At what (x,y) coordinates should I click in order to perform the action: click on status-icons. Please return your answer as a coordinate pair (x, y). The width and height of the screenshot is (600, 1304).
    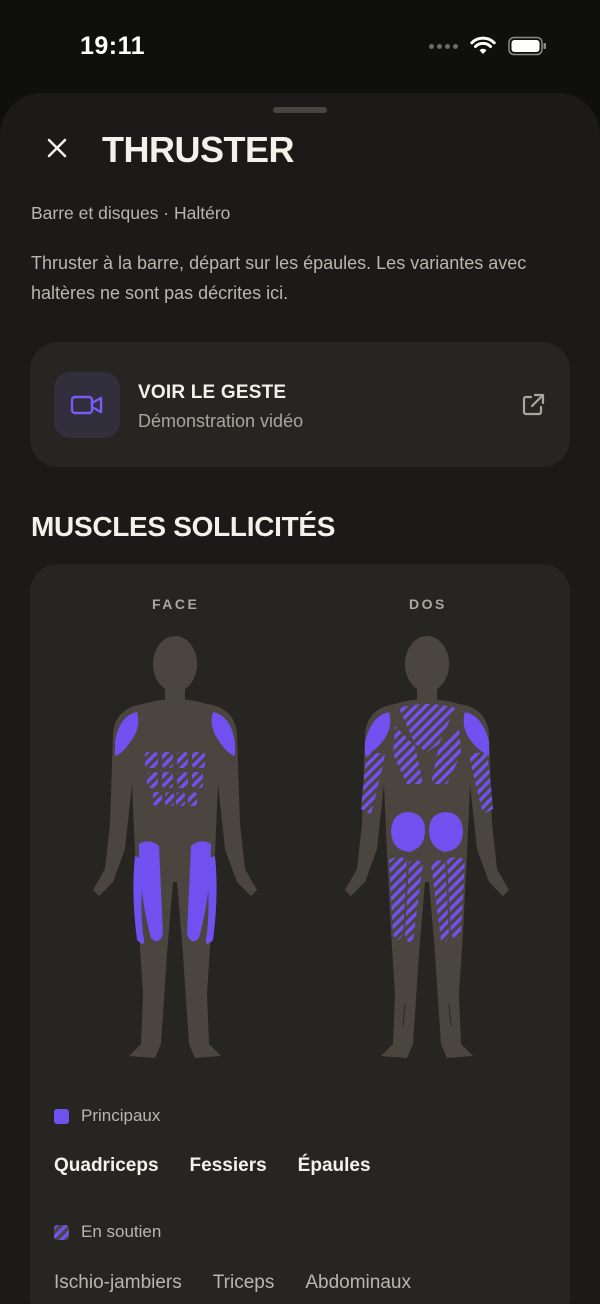
    Looking at the image, I should click on (488, 46).